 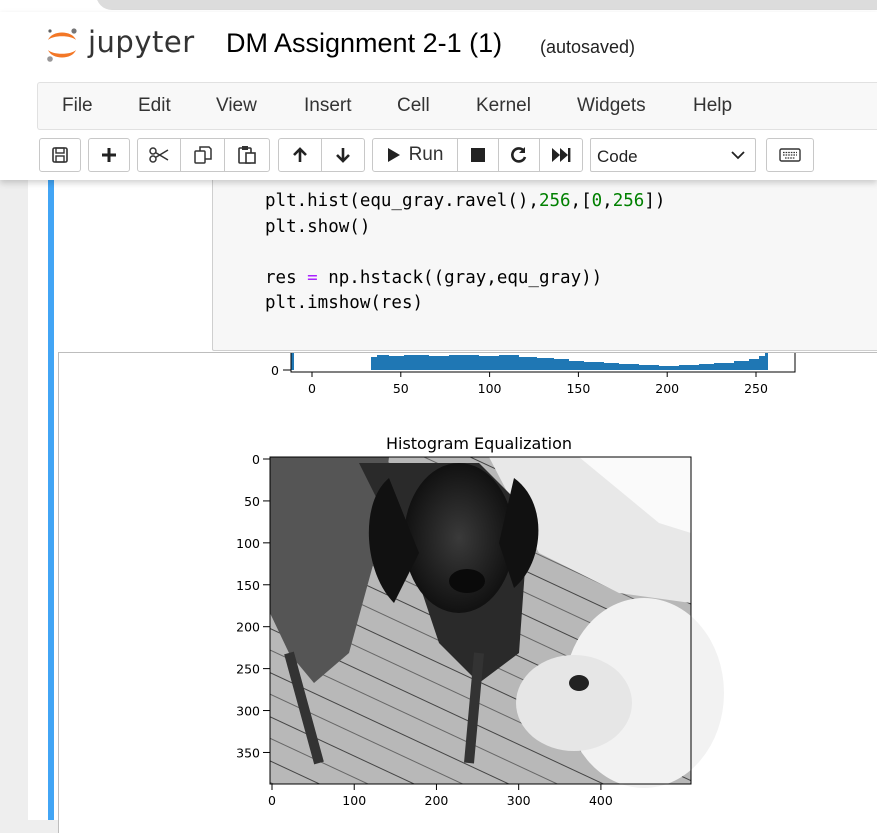 What do you see at coordinates (401, 388) in the screenshot?
I see `hist-x-tick-label: 50` at bounding box center [401, 388].